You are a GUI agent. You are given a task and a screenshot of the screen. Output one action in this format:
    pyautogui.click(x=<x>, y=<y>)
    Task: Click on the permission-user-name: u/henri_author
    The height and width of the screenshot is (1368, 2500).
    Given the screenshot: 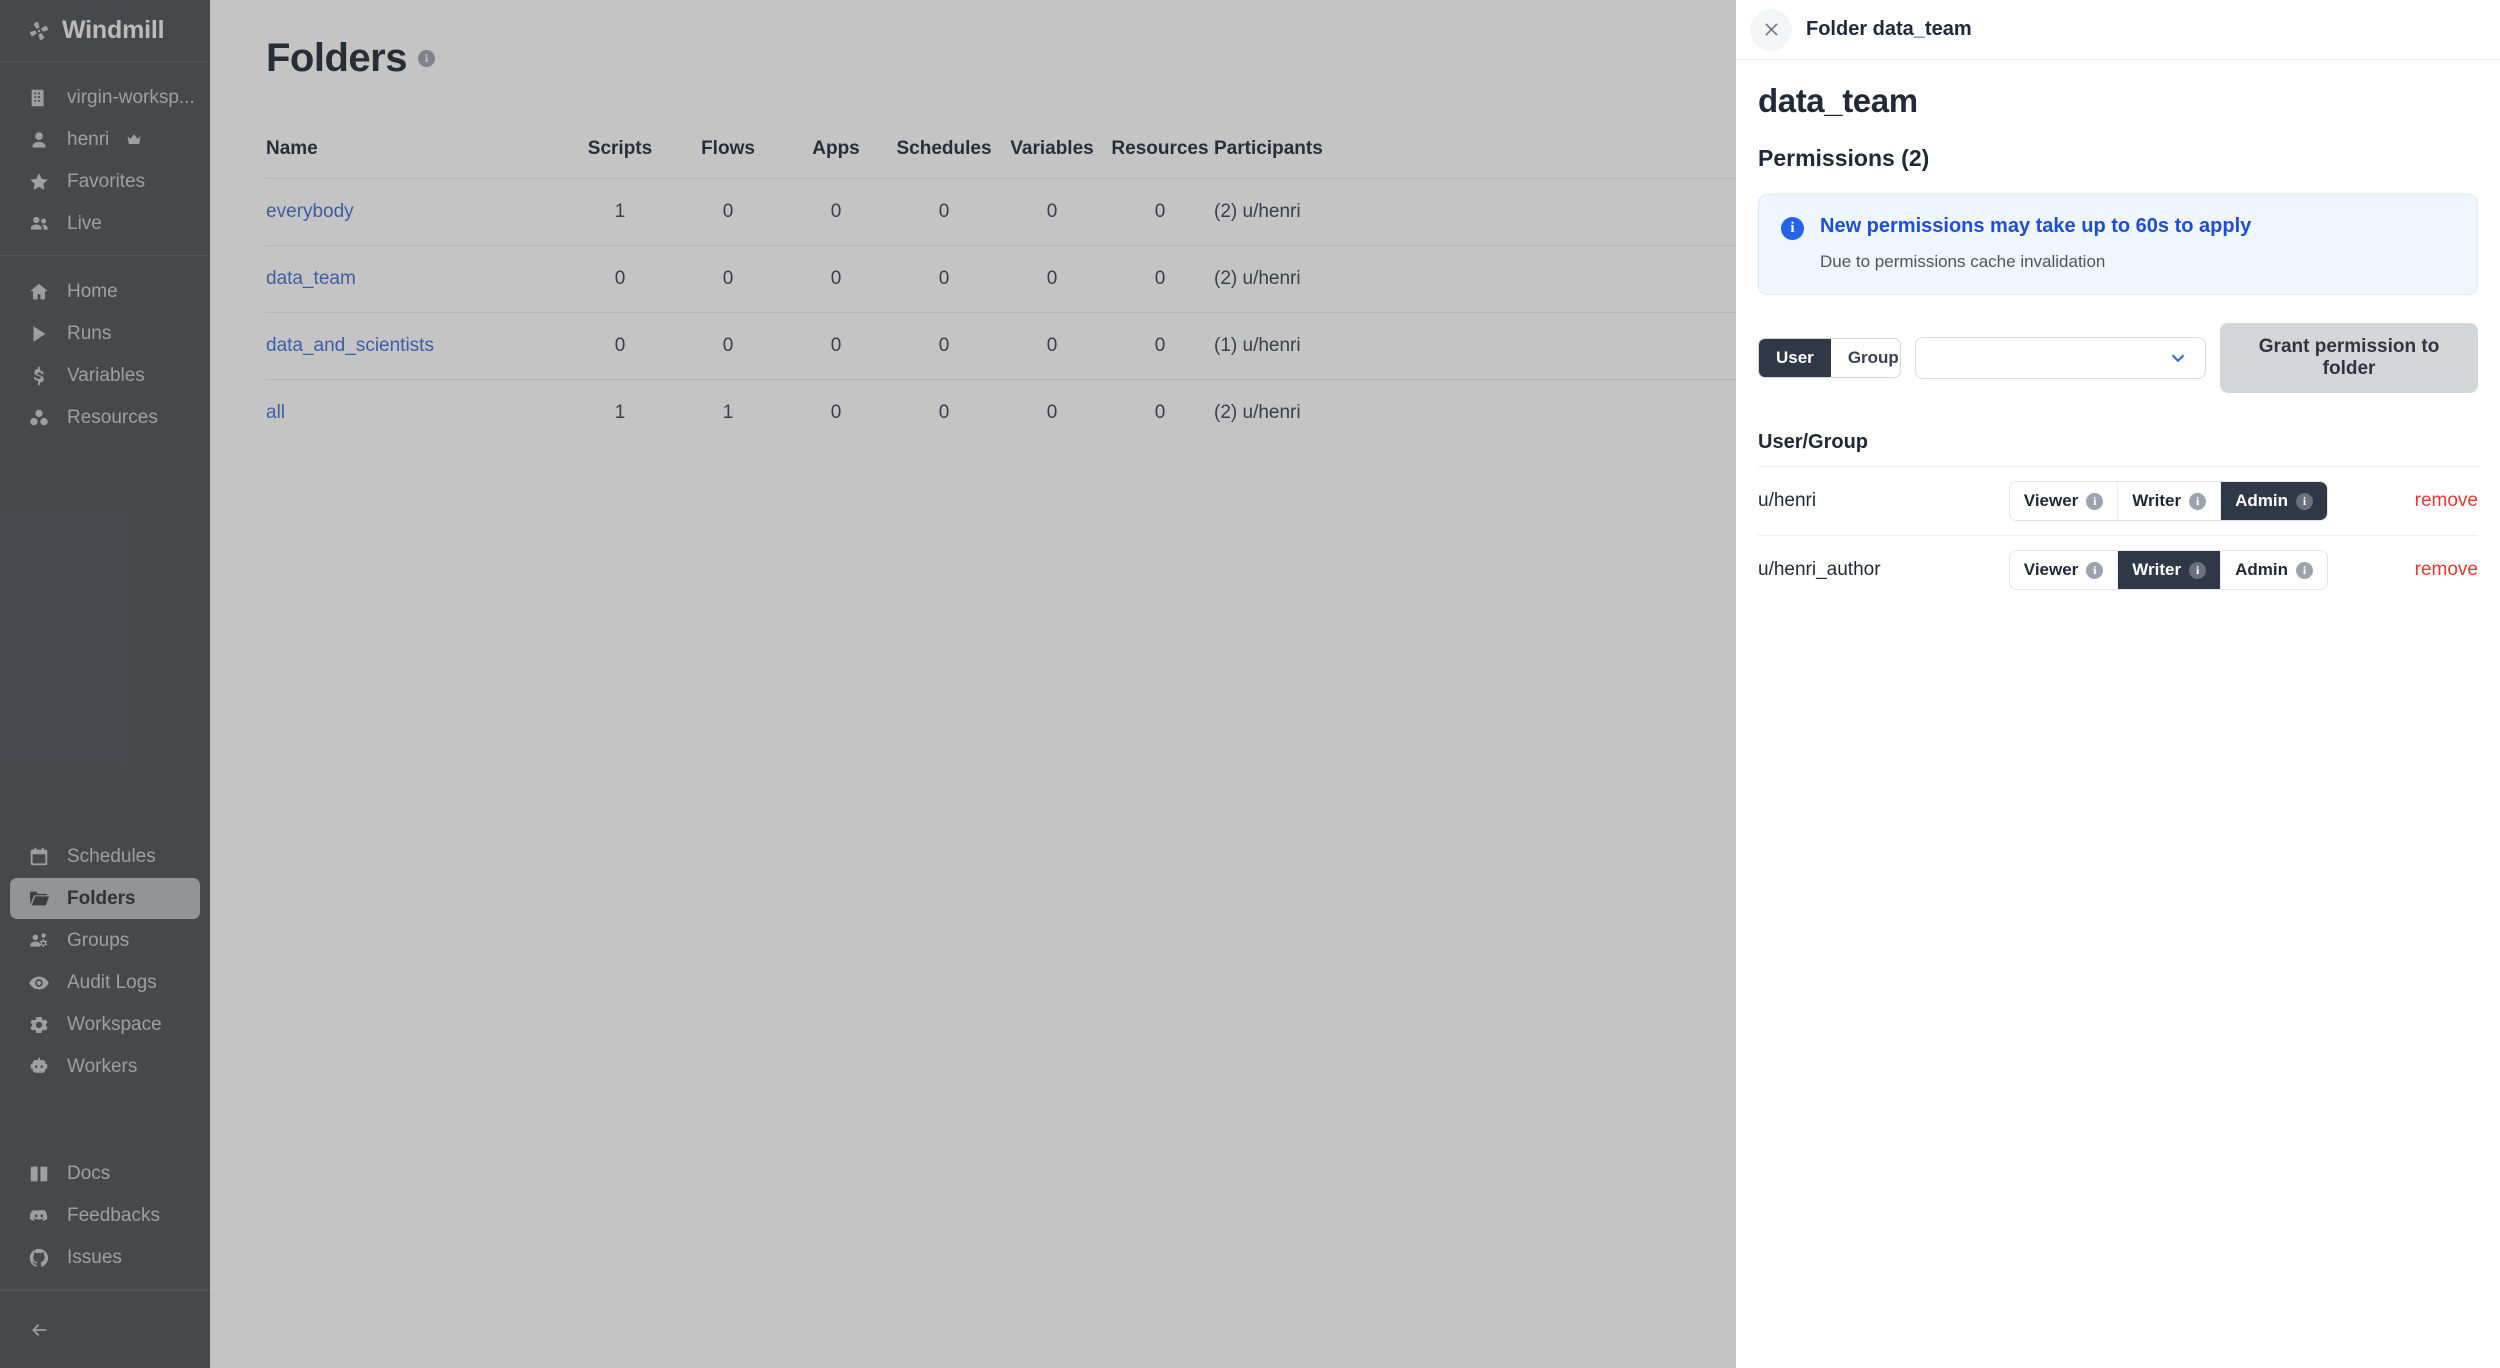 What is the action you would take?
    pyautogui.click(x=1883, y=569)
    